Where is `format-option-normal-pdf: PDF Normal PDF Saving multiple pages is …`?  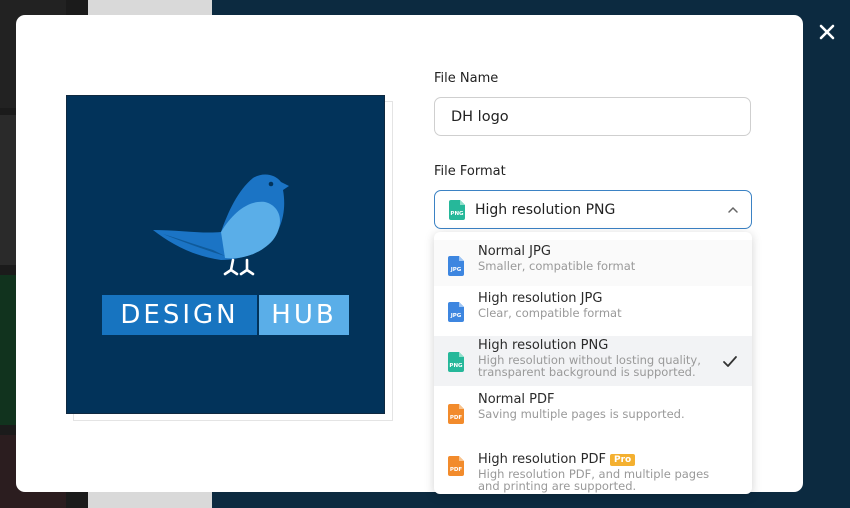 format-option-normal-pdf: PDF Normal PDF Saving multiple pages is … is located at coordinates (593, 412).